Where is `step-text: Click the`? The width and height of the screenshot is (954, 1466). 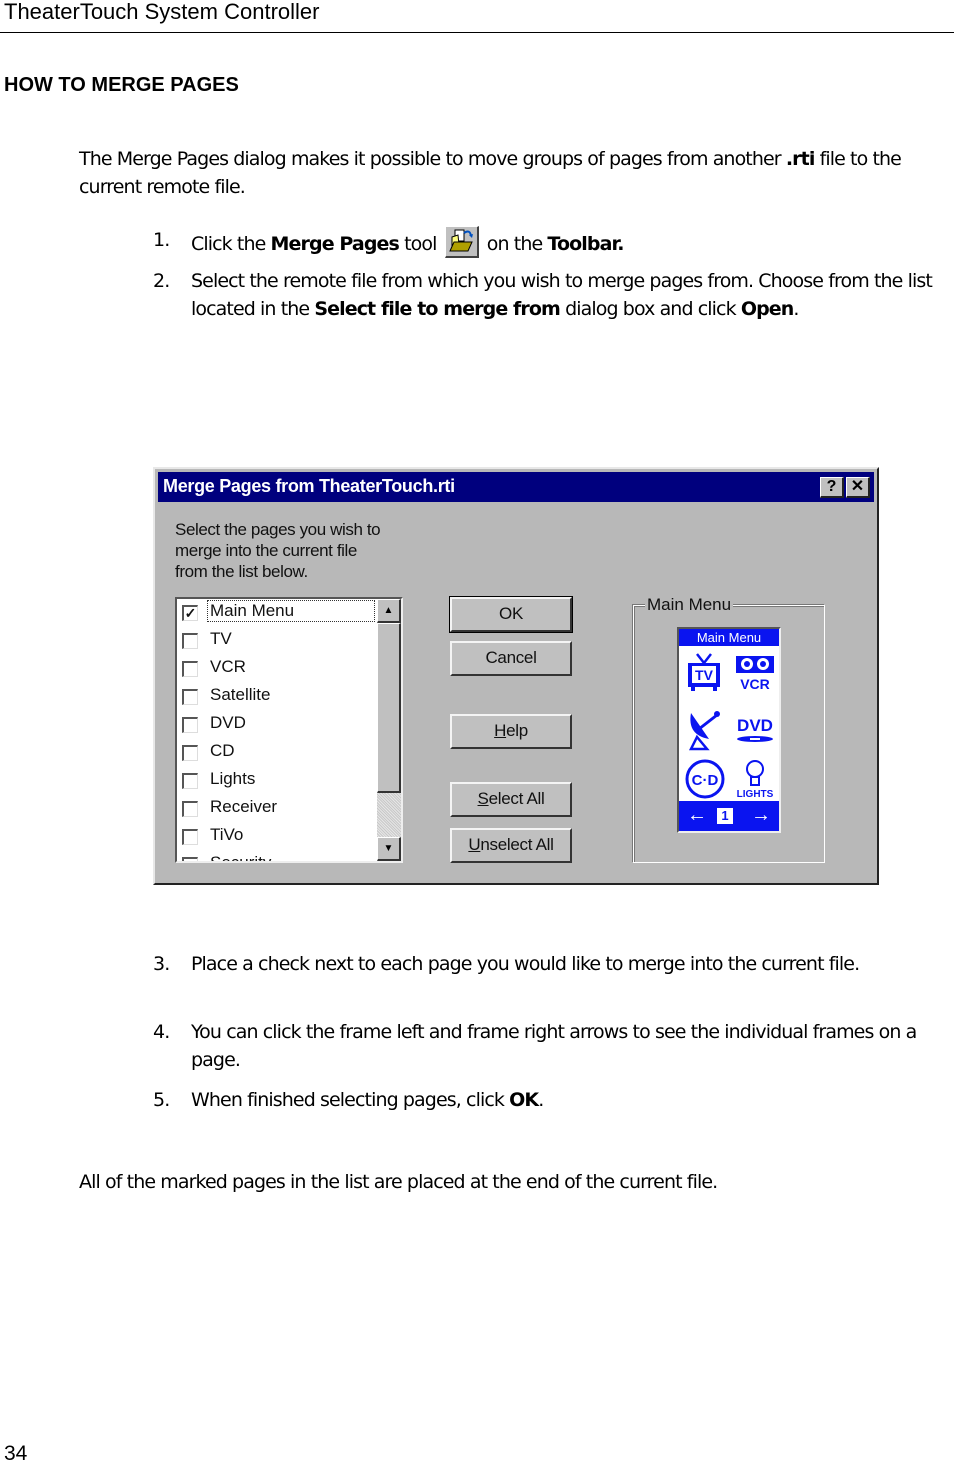
step-text: Click the is located at coordinates (231, 244).